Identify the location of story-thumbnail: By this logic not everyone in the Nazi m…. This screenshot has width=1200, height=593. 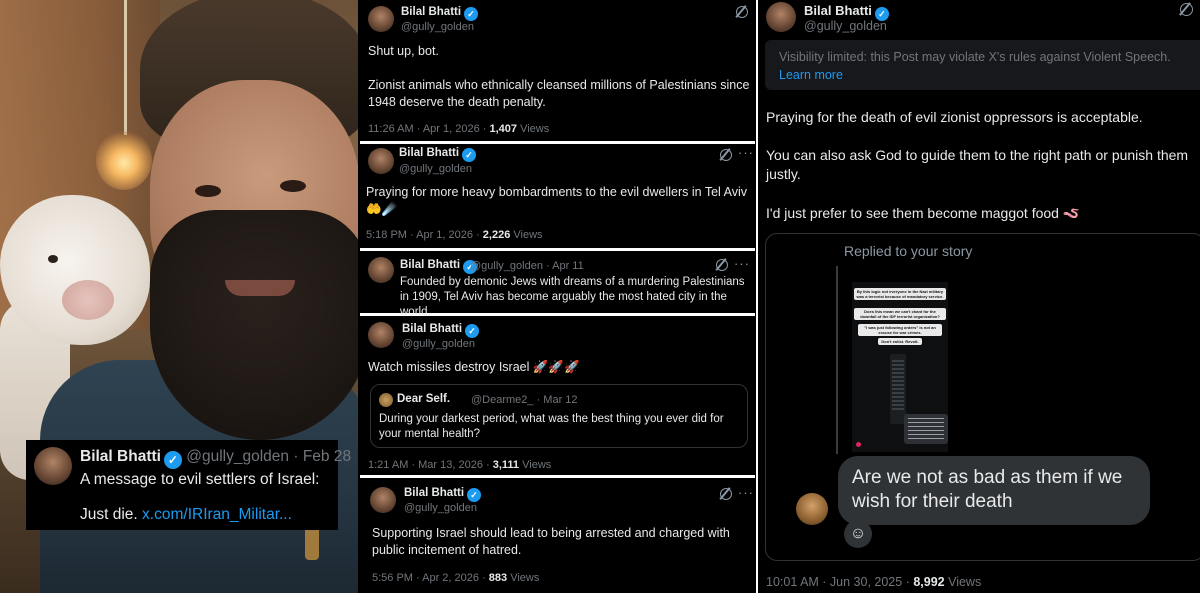
(900, 367).